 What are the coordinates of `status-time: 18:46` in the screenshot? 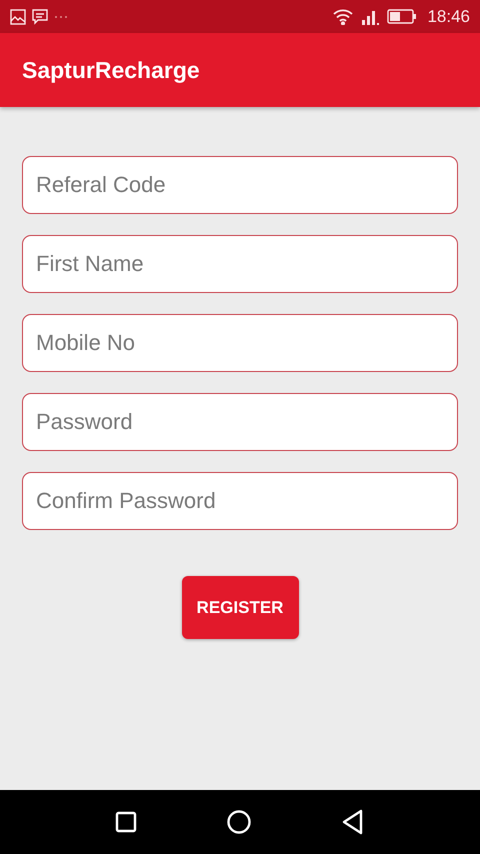 It's located at (448, 16).